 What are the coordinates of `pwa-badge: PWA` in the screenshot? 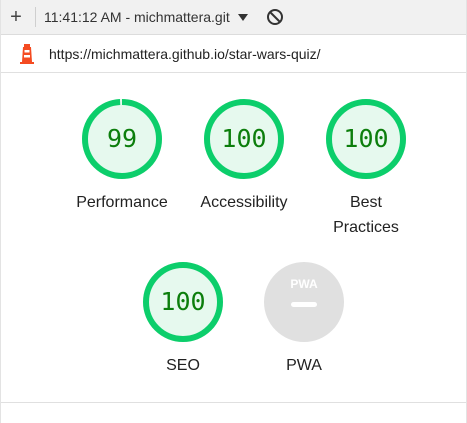 It's located at (304, 302).